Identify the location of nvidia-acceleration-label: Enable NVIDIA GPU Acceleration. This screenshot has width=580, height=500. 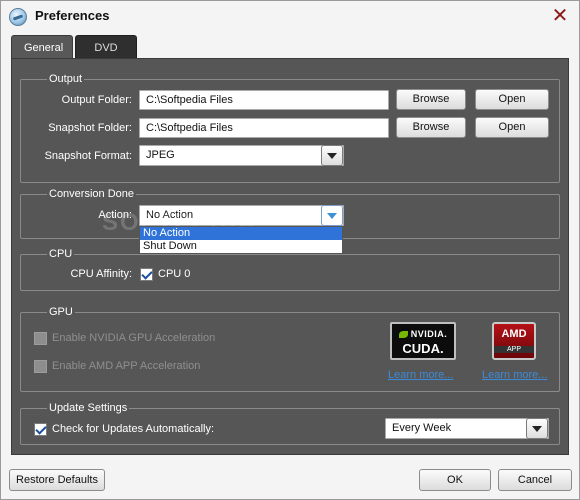
(134, 338).